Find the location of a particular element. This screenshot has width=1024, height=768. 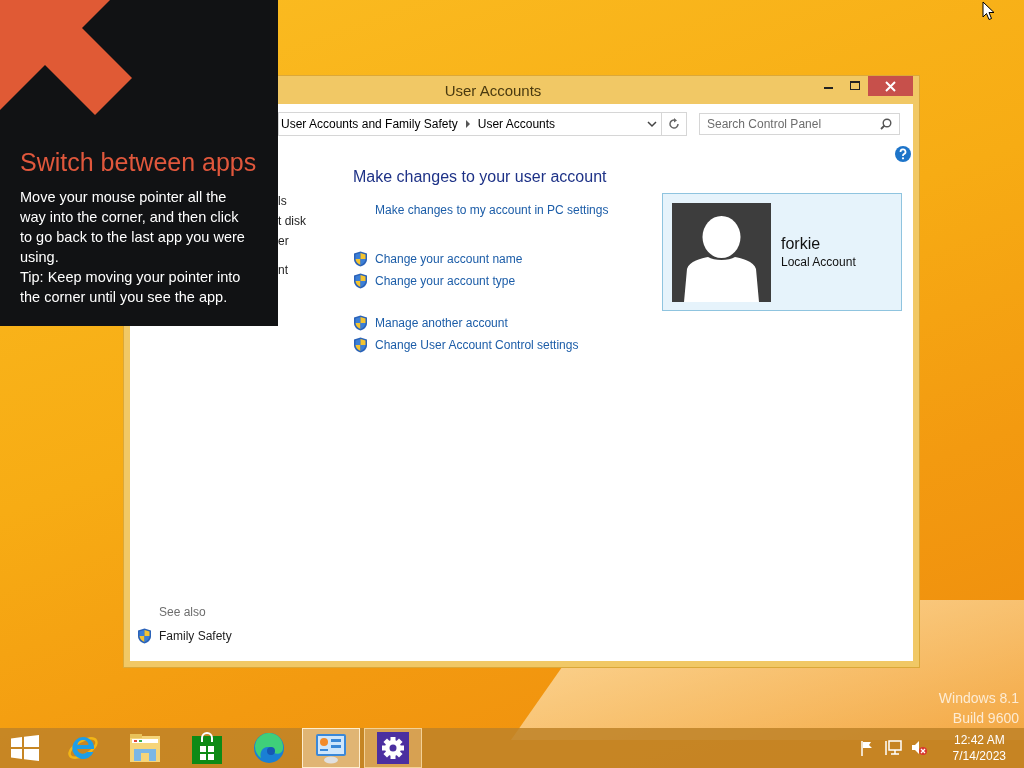

breadcrumb-item: User Accounts and Family Safety is located at coordinates (369, 124).